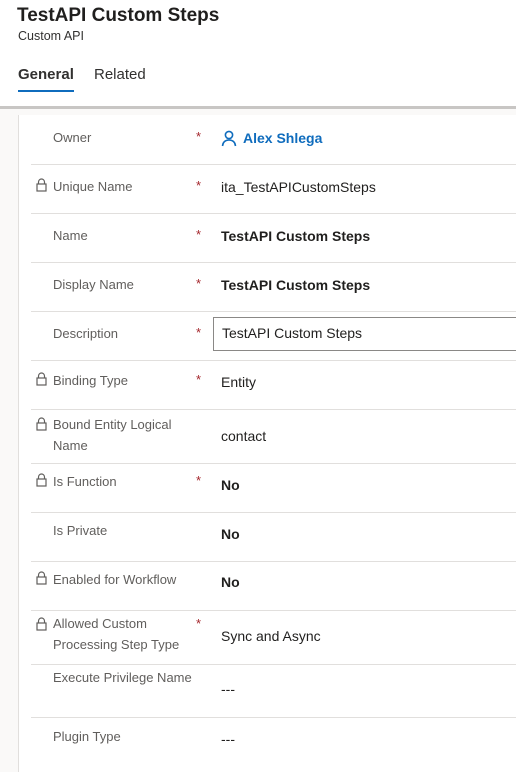  Describe the element at coordinates (292, 333) in the screenshot. I see `description-text: TestAPI Custom Steps` at that location.